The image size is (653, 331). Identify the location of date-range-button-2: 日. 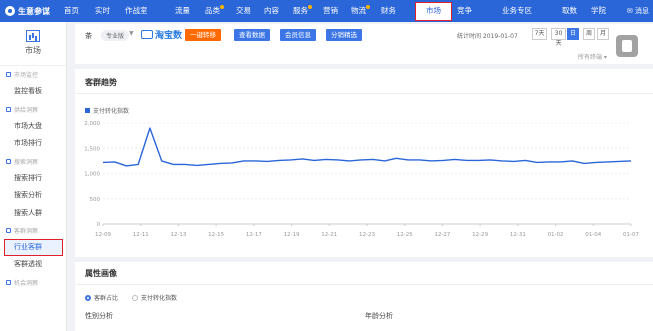
(573, 34).